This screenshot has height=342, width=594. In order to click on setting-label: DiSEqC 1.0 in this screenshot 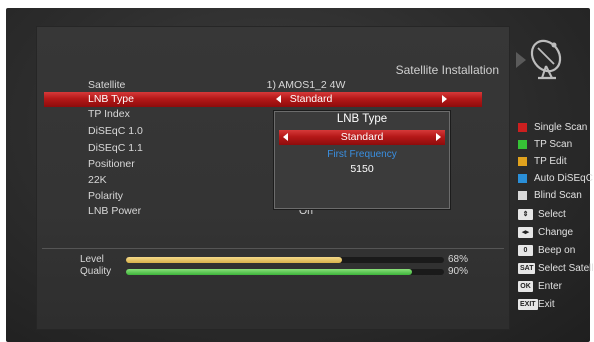, I will do `click(115, 131)`.